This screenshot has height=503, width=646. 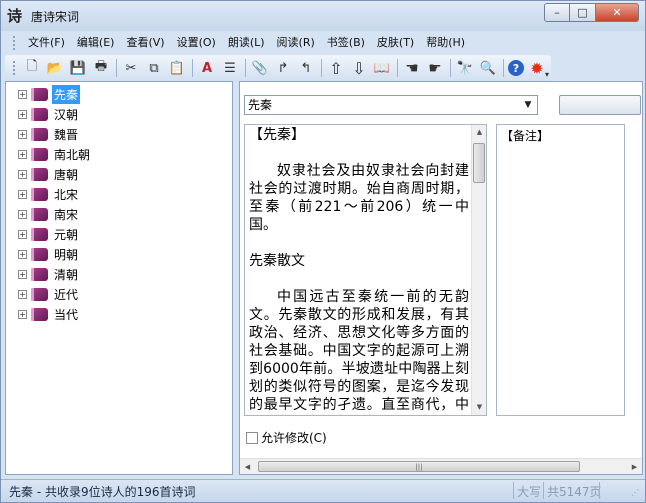 What do you see at coordinates (119, 234) in the screenshot?
I see `tree-item-yuan: + 元朝` at bounding box center [119, 234].